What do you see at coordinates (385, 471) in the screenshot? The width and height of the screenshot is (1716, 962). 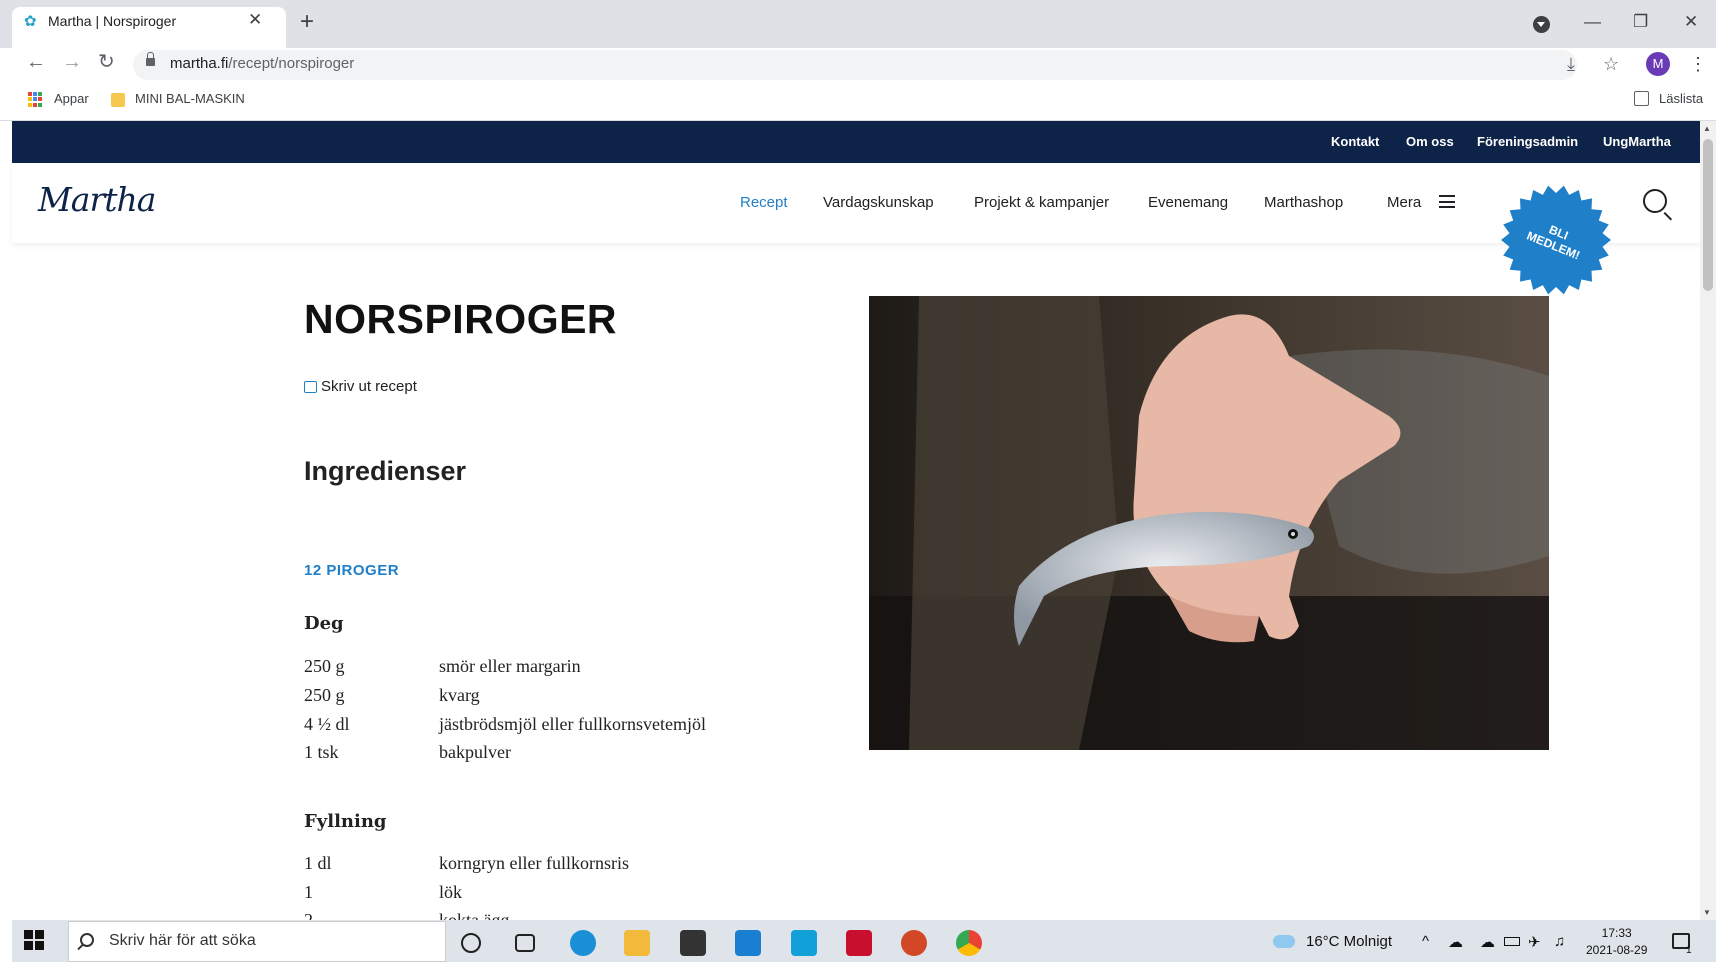 I see `ingredients-heading: Ingredienser` at bounding box center [385, 471].